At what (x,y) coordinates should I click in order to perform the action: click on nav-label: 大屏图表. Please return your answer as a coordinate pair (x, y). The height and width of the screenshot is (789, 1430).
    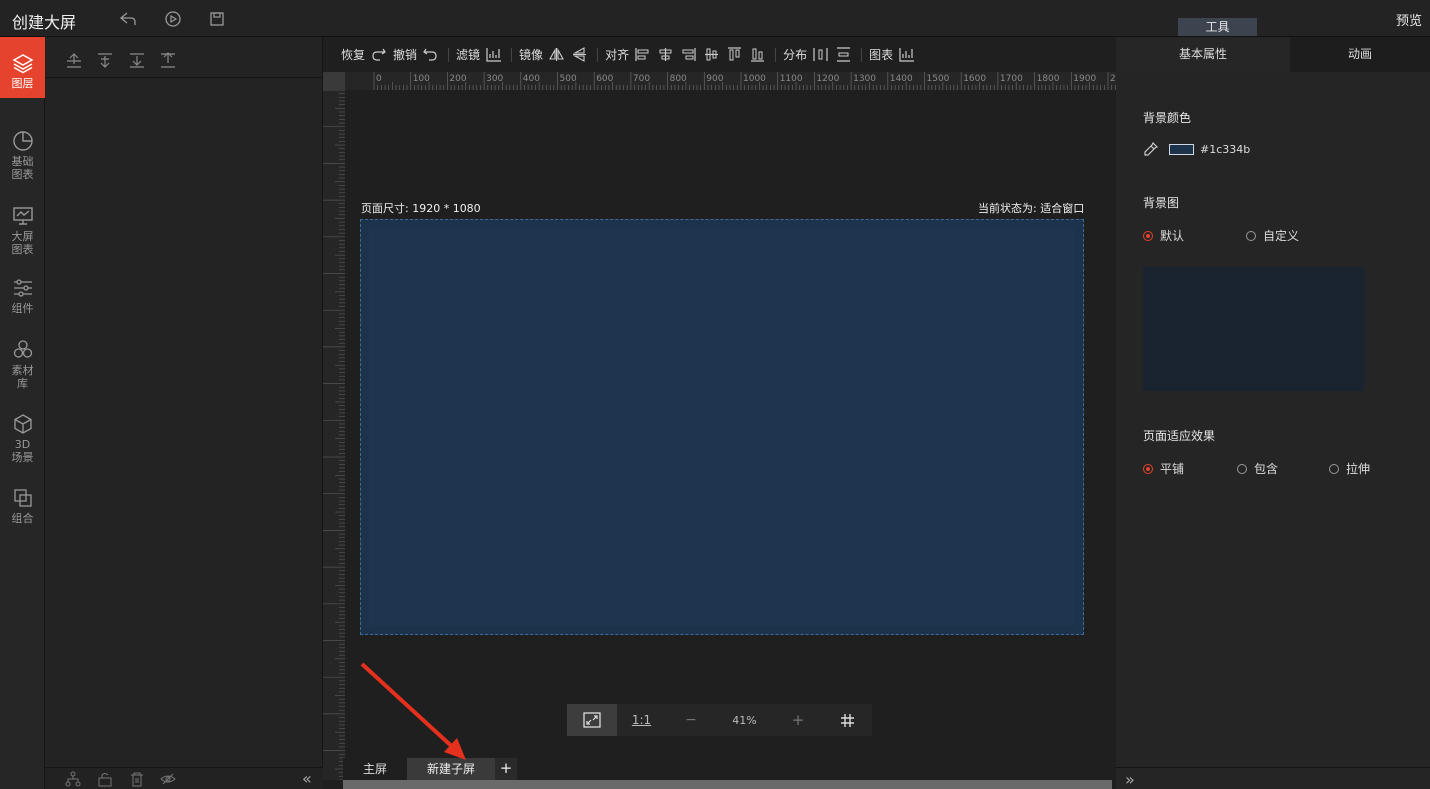
    Looking at the image, I should click on (22, 243).